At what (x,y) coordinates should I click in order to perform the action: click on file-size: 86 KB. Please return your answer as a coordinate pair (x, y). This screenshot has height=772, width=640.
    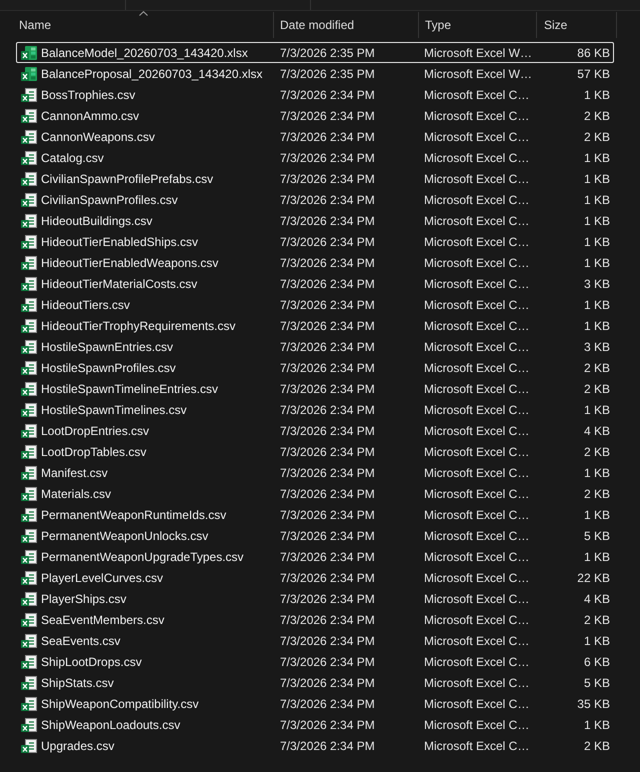
    Looking at the image, I should click on (593, 53).